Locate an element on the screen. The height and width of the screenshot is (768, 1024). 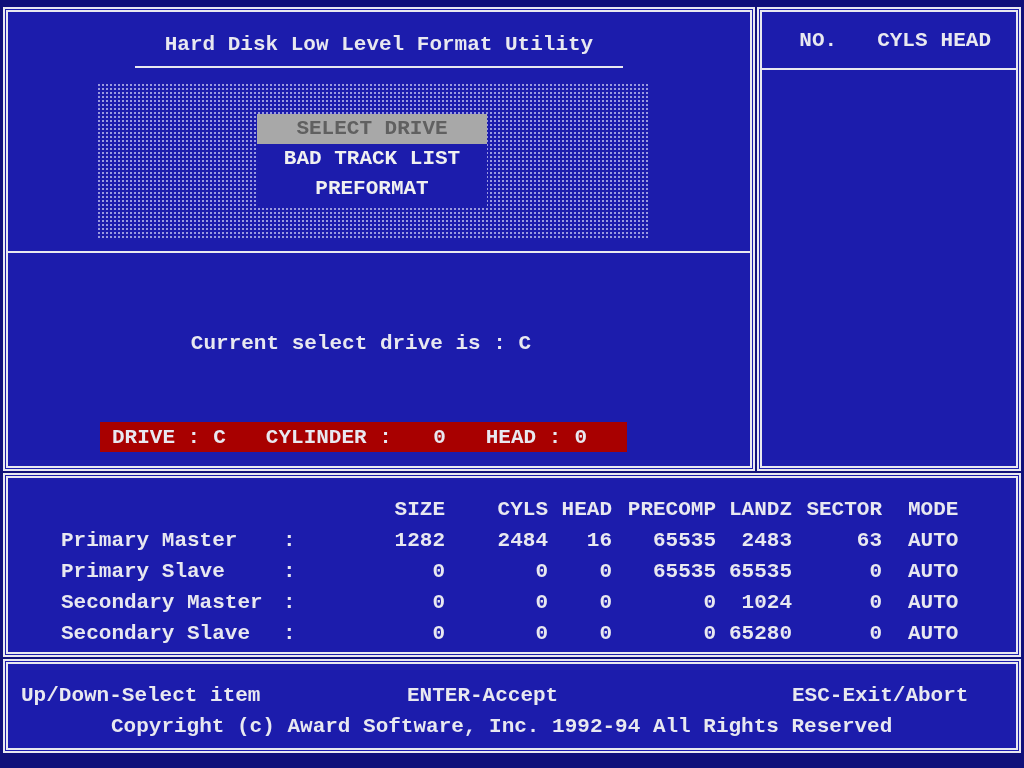
utility-title: Hard Disk Low Level Format Utility is located at coordinates (379, 45).